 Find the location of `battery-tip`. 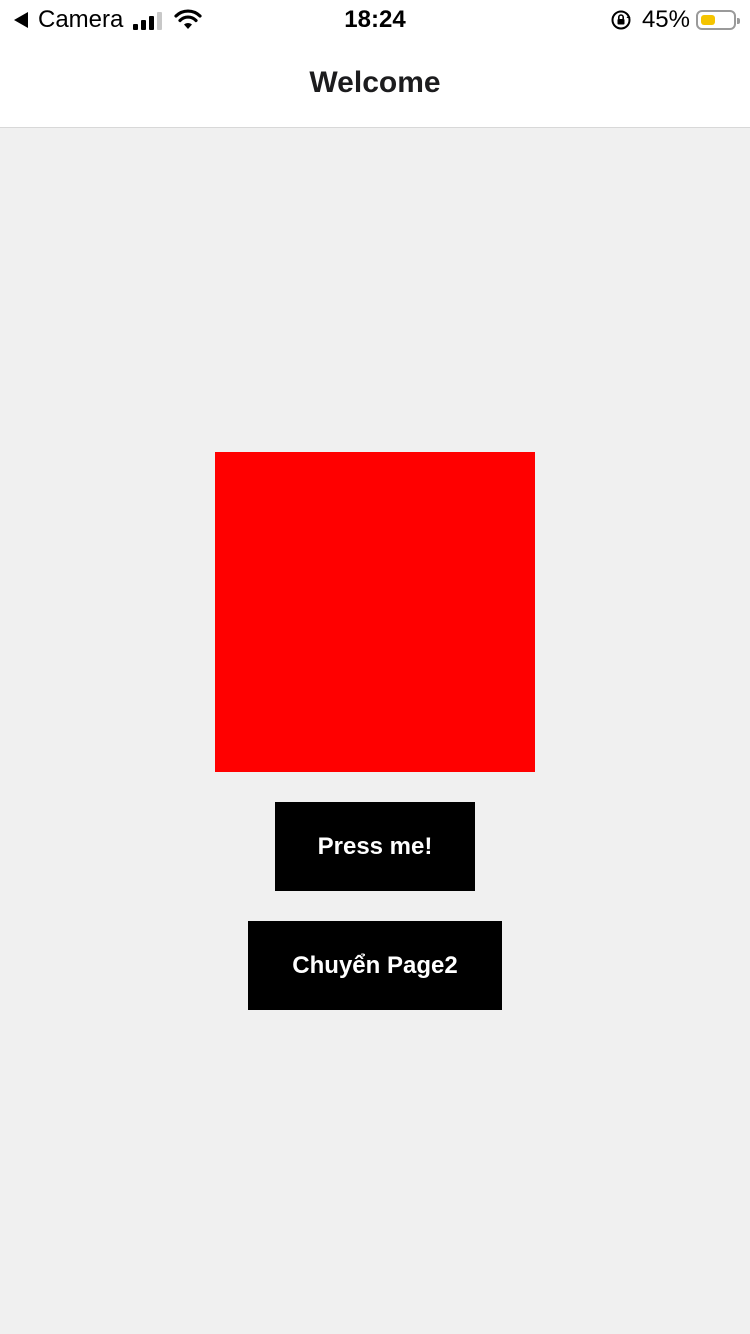

battery-tip is located at coordinates (738, 21).